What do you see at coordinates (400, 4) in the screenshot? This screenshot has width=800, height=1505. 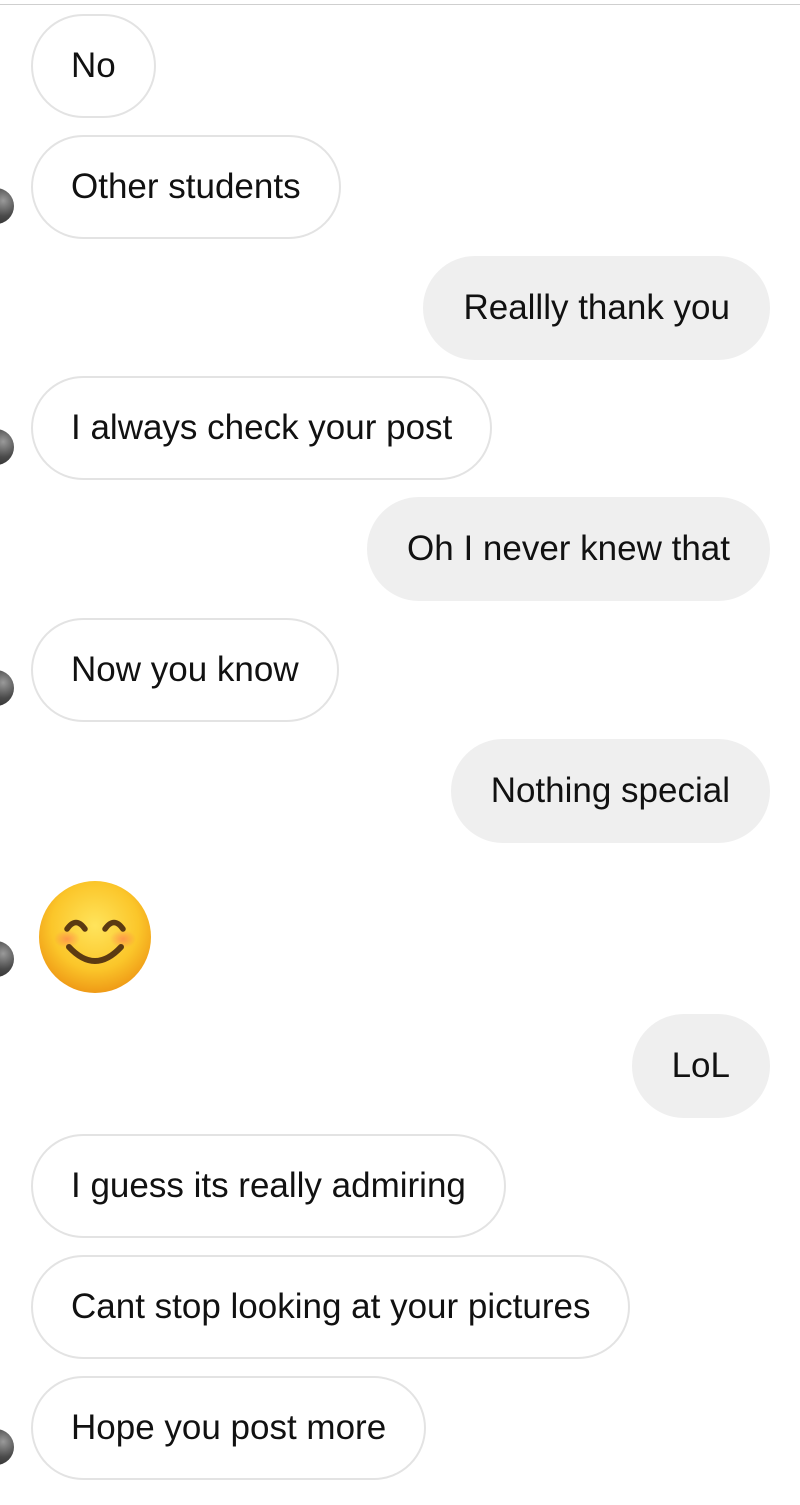 I see `top-divider` at bounding box center [400, 4].